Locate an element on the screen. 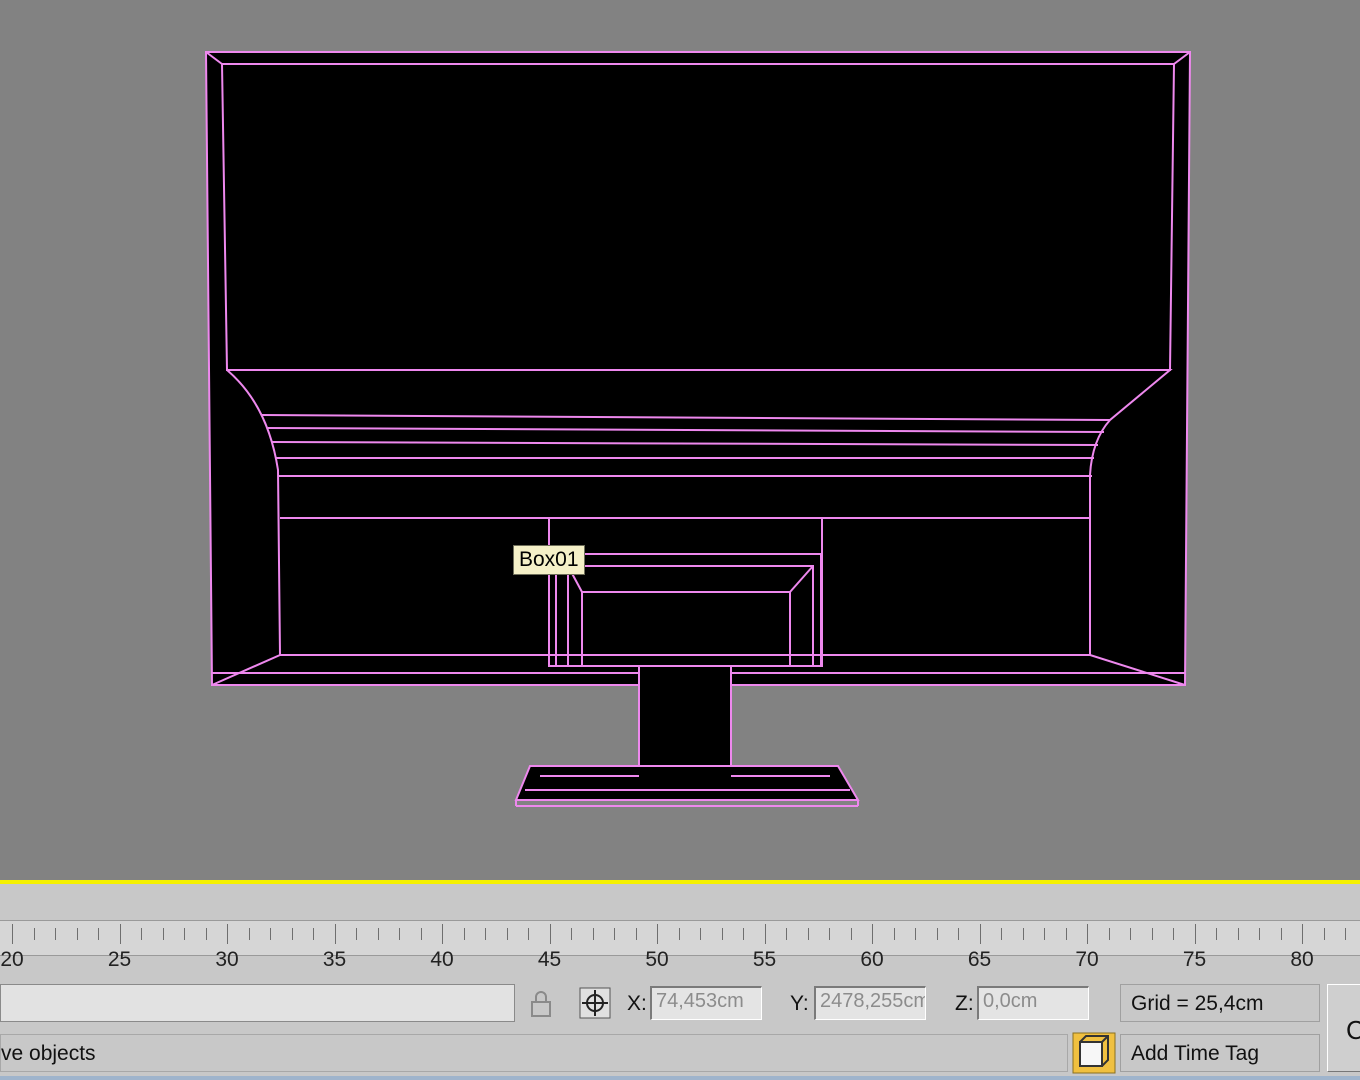  ruler-label: 65 is located at coordinates (979, 959).